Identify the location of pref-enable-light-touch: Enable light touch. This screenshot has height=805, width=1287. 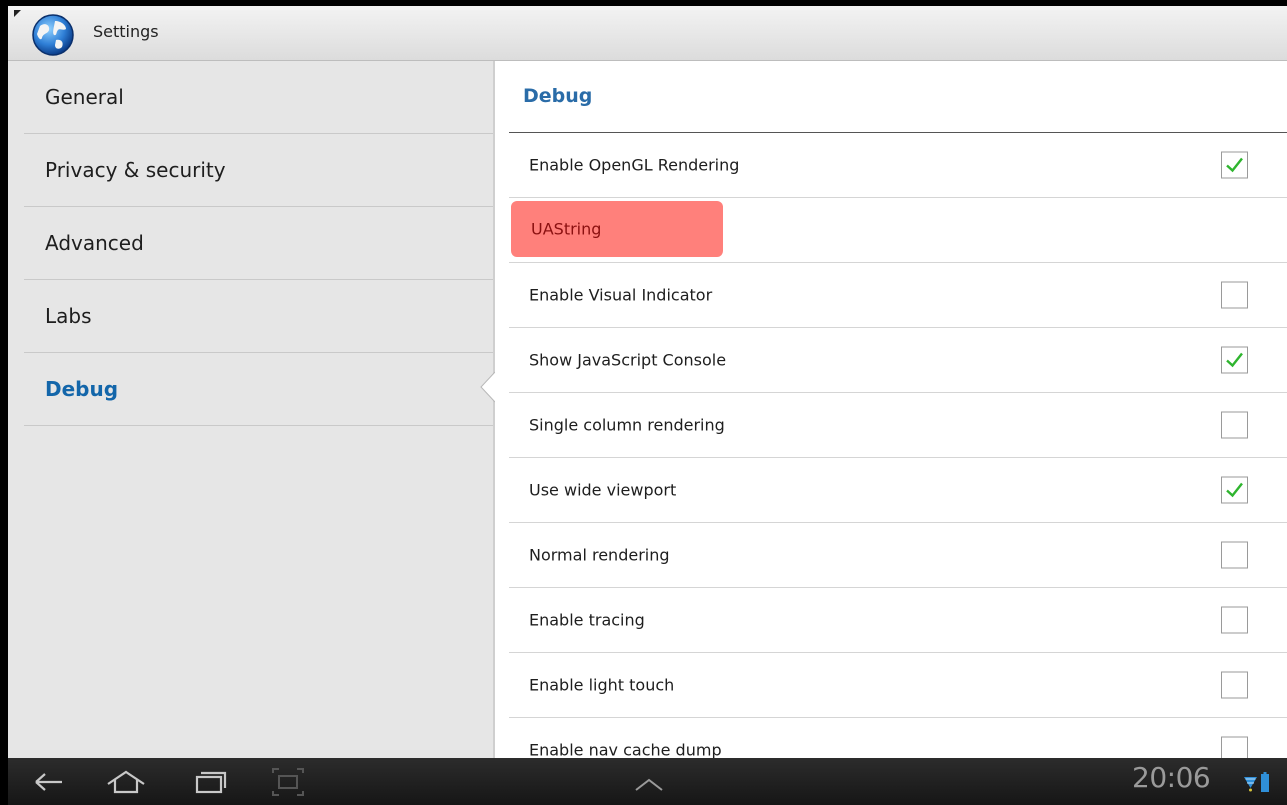
(898, 685).